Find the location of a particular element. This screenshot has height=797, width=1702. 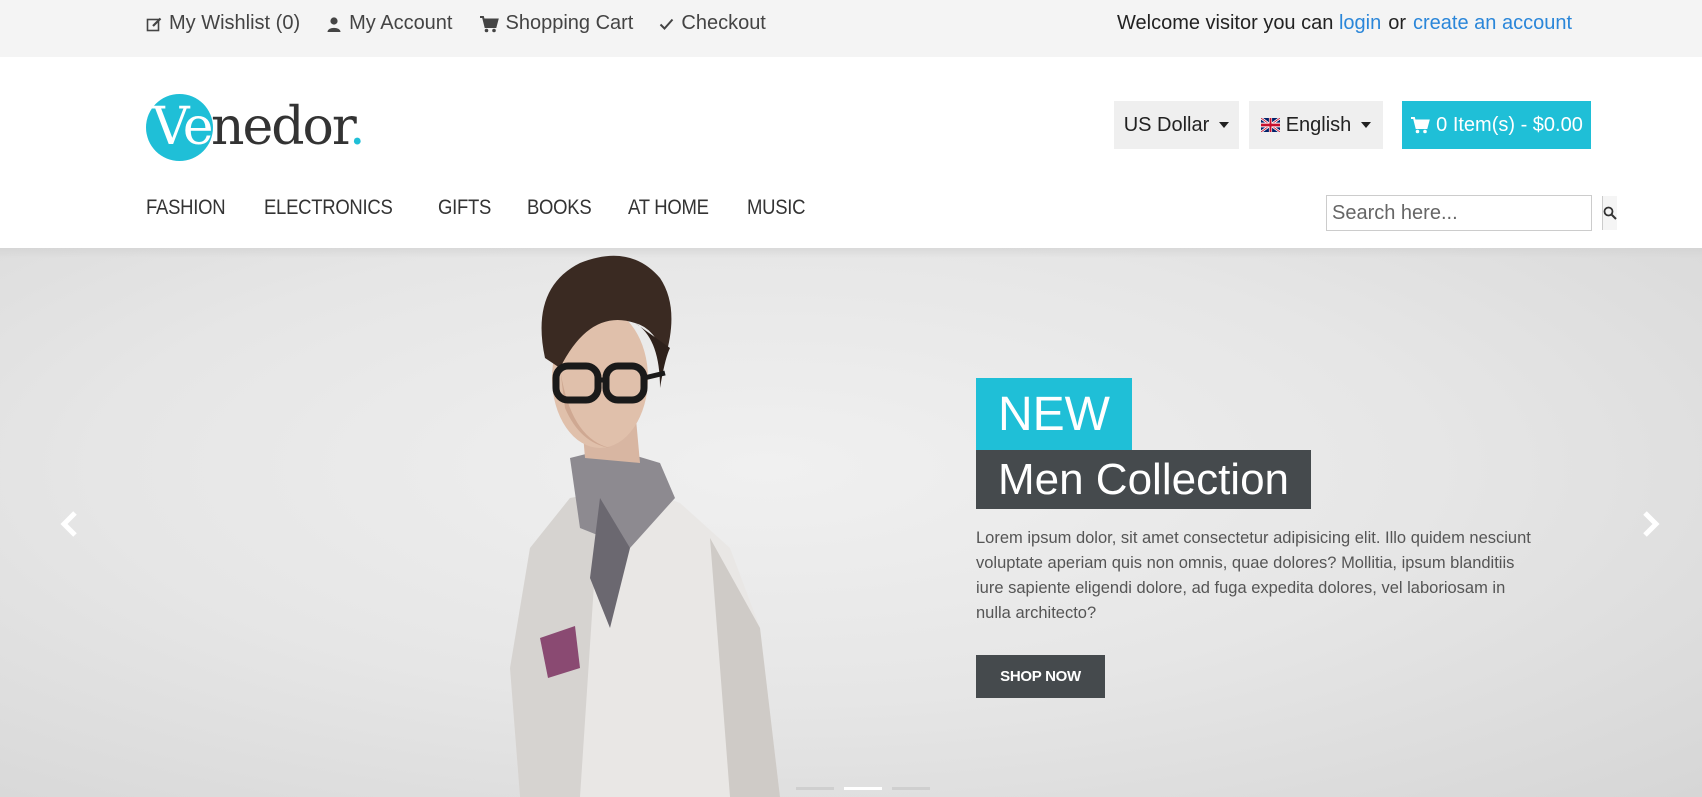

wishlist-link: My Wishlist (0) is located at coordinates (223, 23).